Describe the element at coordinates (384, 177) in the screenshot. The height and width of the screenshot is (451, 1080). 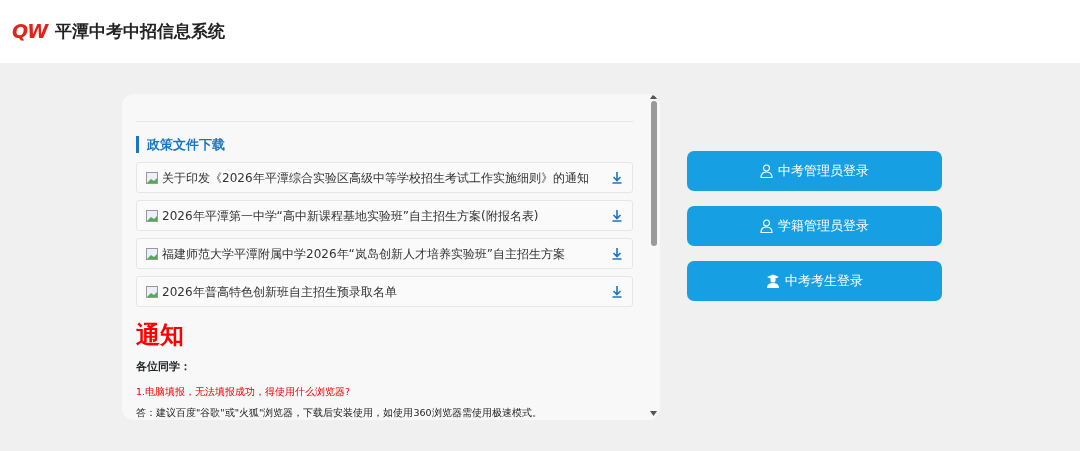
I see `file-link: 关于印发《2026年平潭综合实验区高级中等学校招生考试工作实施细则》的通知` at that location.